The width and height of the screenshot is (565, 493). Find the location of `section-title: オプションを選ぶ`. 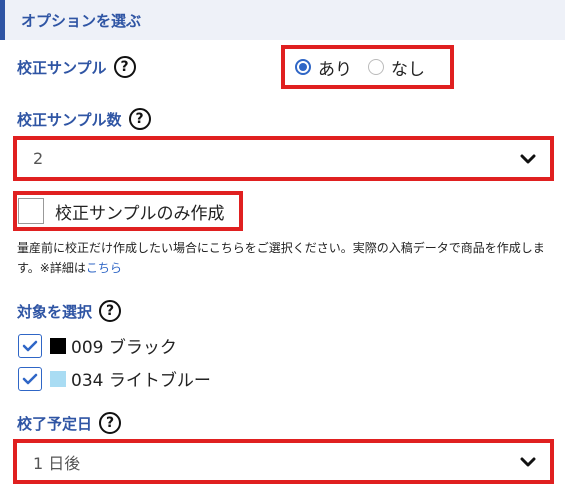

section-title: オプションを選ぶ is located at coordinates (81, 20).